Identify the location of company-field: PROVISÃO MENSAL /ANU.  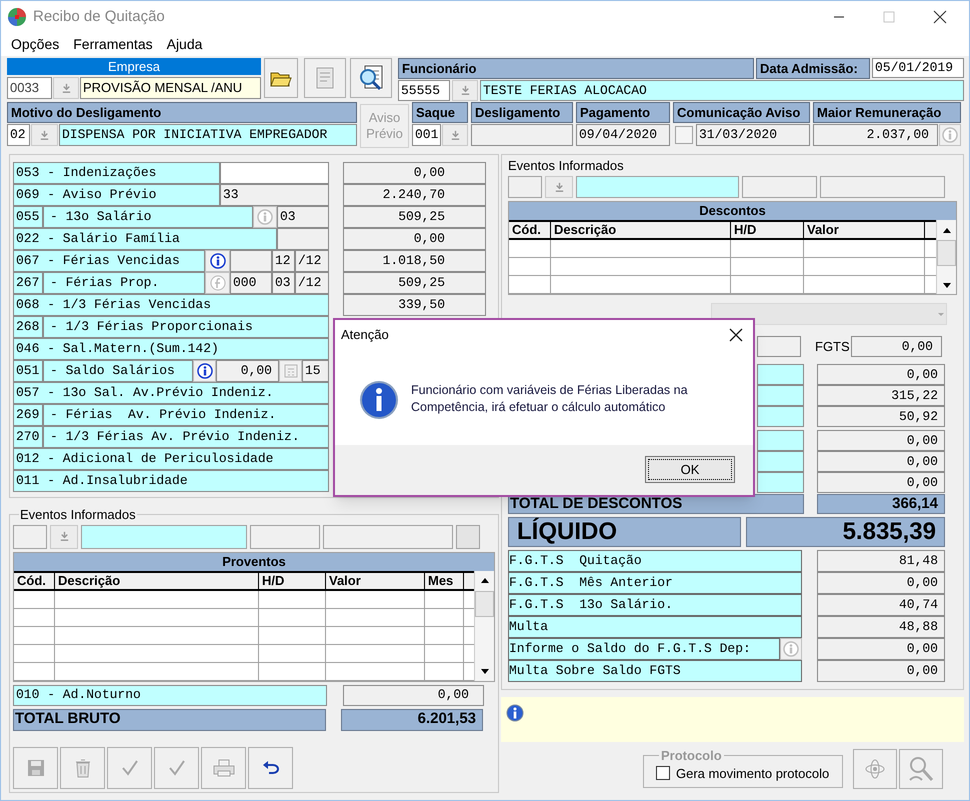
(170, 88).